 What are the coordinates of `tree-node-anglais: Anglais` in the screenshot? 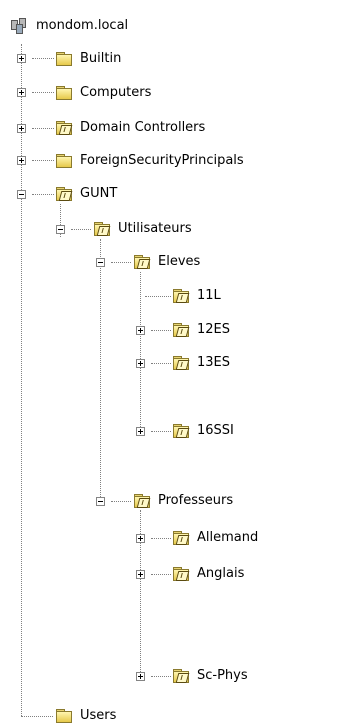 It's located at (209, 574).